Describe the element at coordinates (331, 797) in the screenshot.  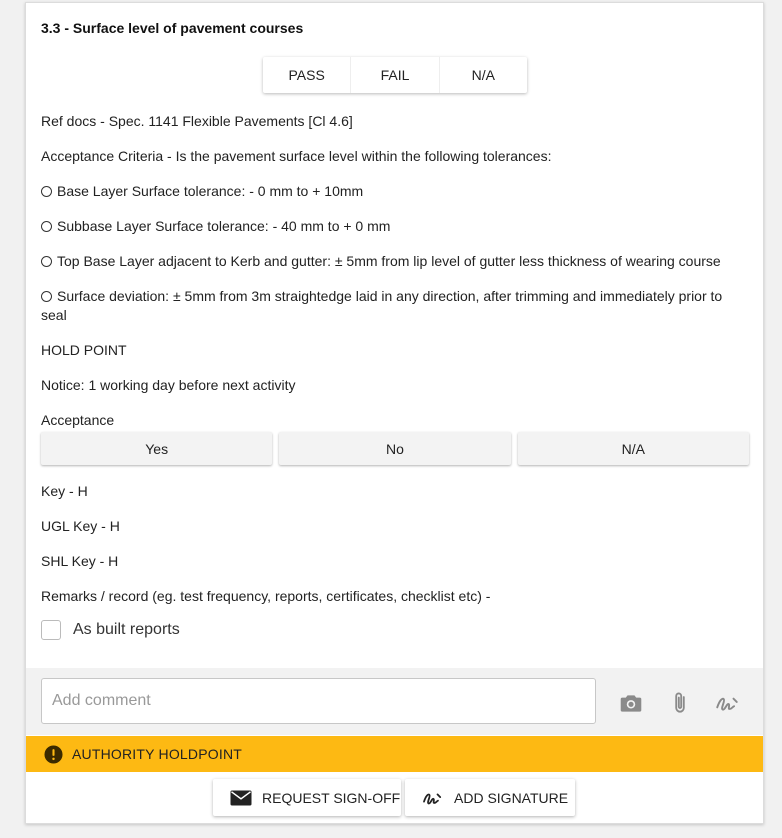
I see `request-signoff-label: REQUEST SIGN-OFF` at that location.